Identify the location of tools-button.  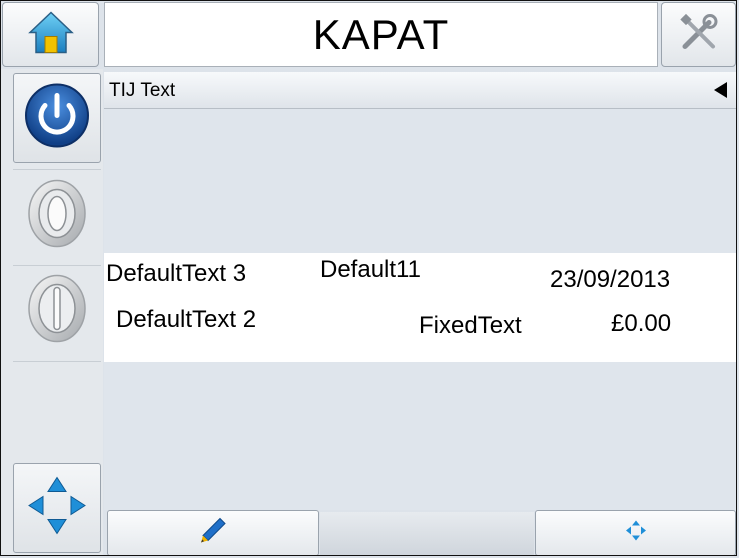
(698, 34).